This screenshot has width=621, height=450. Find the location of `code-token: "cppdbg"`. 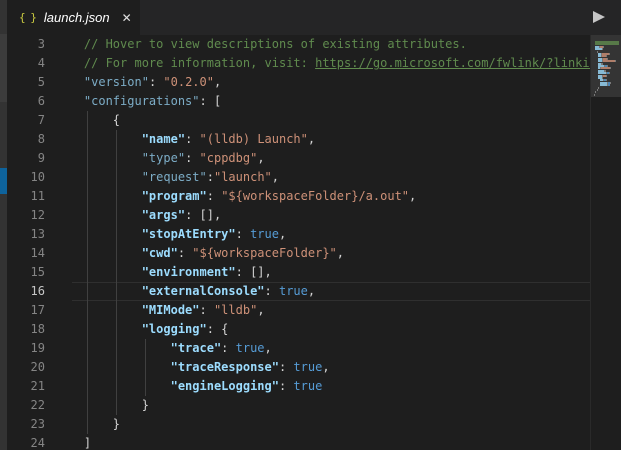

code-token: "cppdbg" is located at coordinates (228, 158).